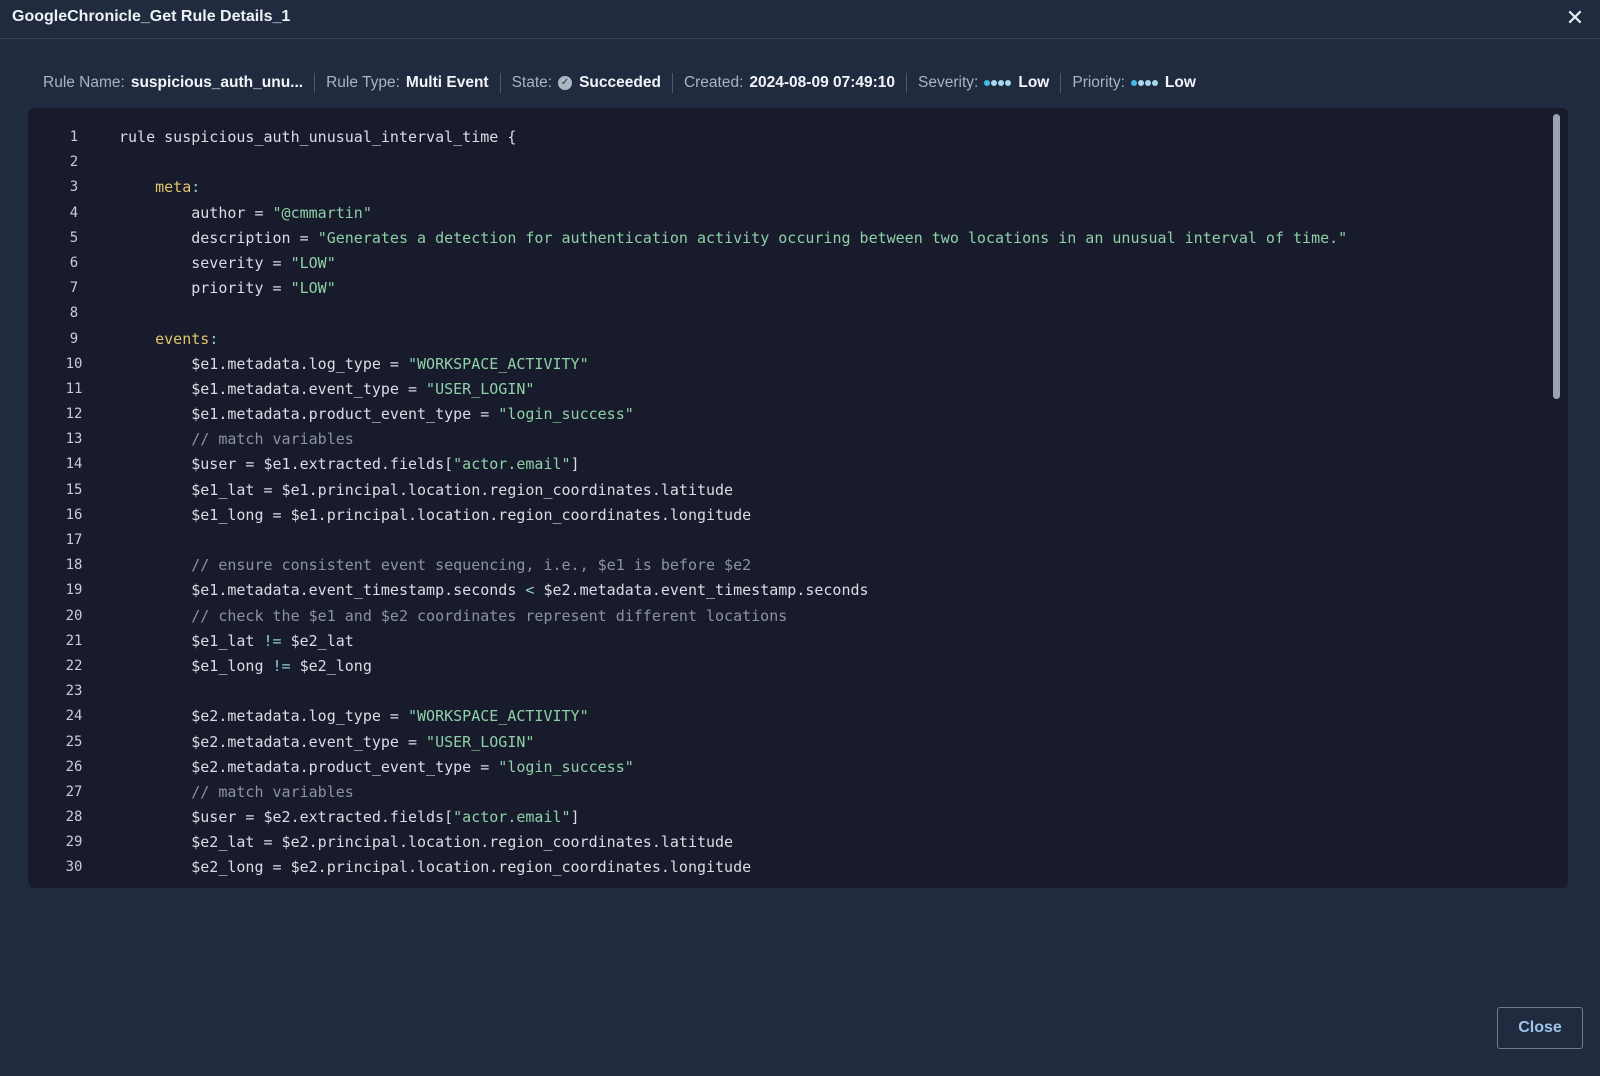 The height and width of the screenshot is (1076, 1600). I want to click on code-line: 22 $e1_long != $e2_long, so click(783, 666).